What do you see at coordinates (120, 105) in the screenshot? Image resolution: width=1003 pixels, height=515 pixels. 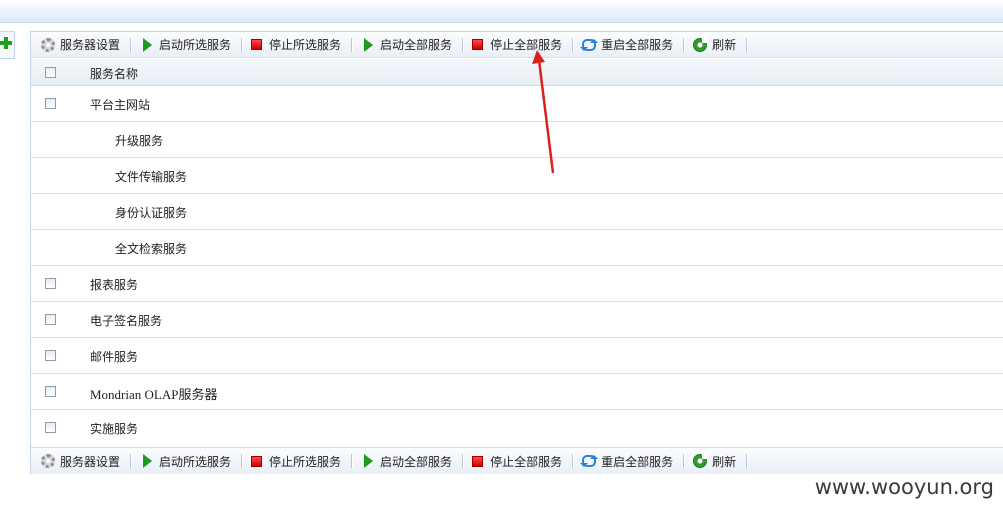 I see `service-name: 平台主网站` at bounding box center [120, 105].